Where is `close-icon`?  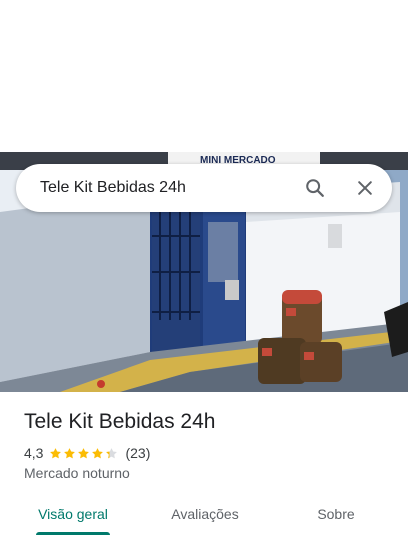
close-icon is located at coordinates (365, 188).